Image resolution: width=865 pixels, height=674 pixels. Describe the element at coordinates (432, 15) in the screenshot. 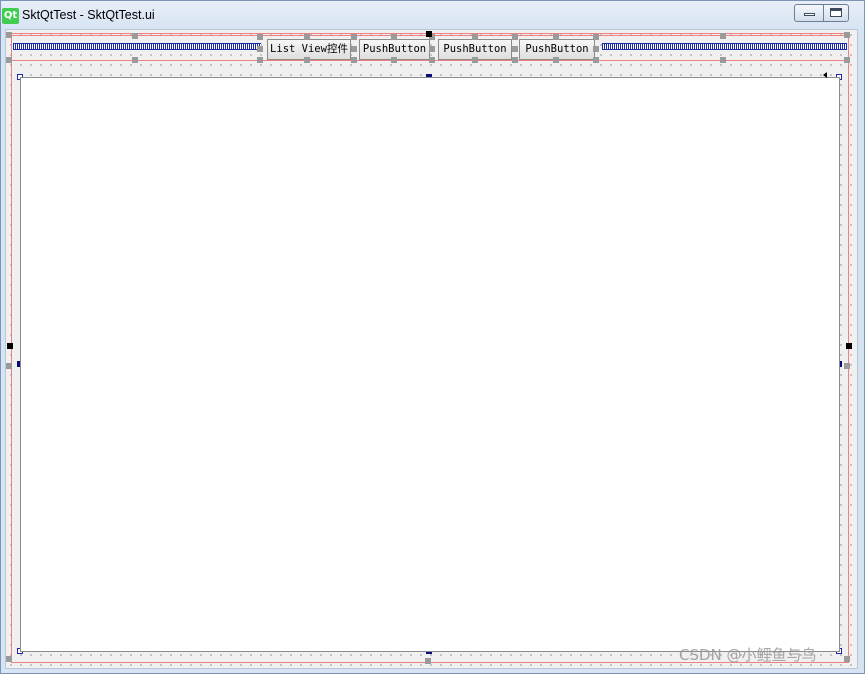

I see `title-bar: Qt SktQtTest - SktQtTest.ui` at that location.